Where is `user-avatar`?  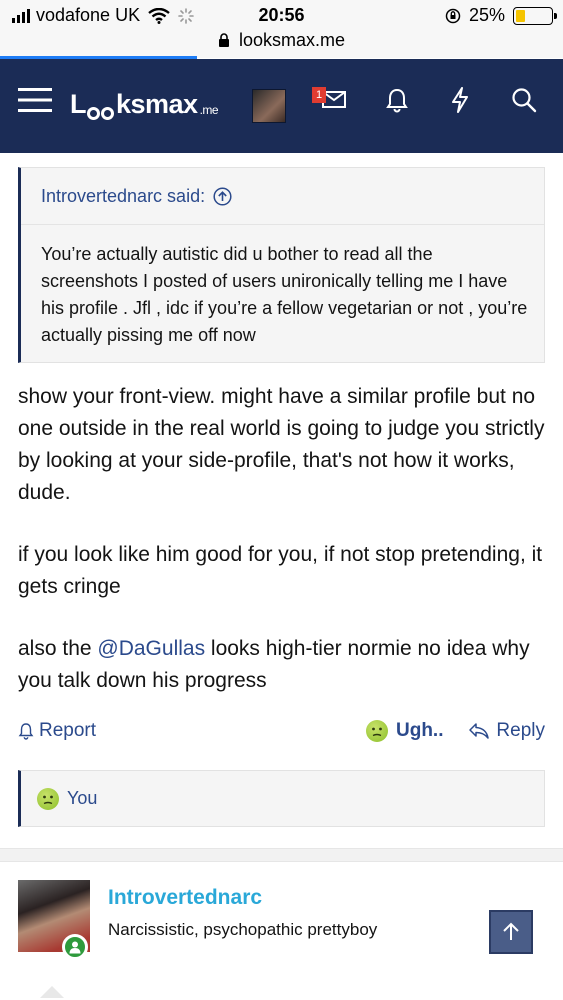 user-avatar is located at coordinates (269, 106).